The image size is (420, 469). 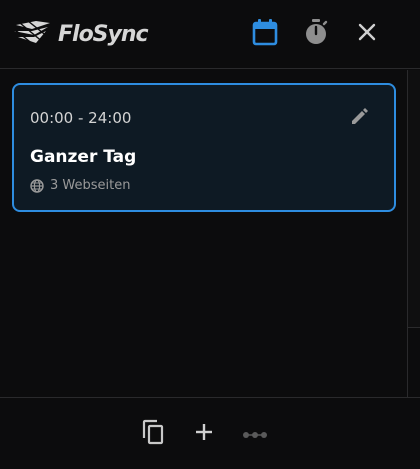 I want to click on more-options-button, so click(x=255, y=434).